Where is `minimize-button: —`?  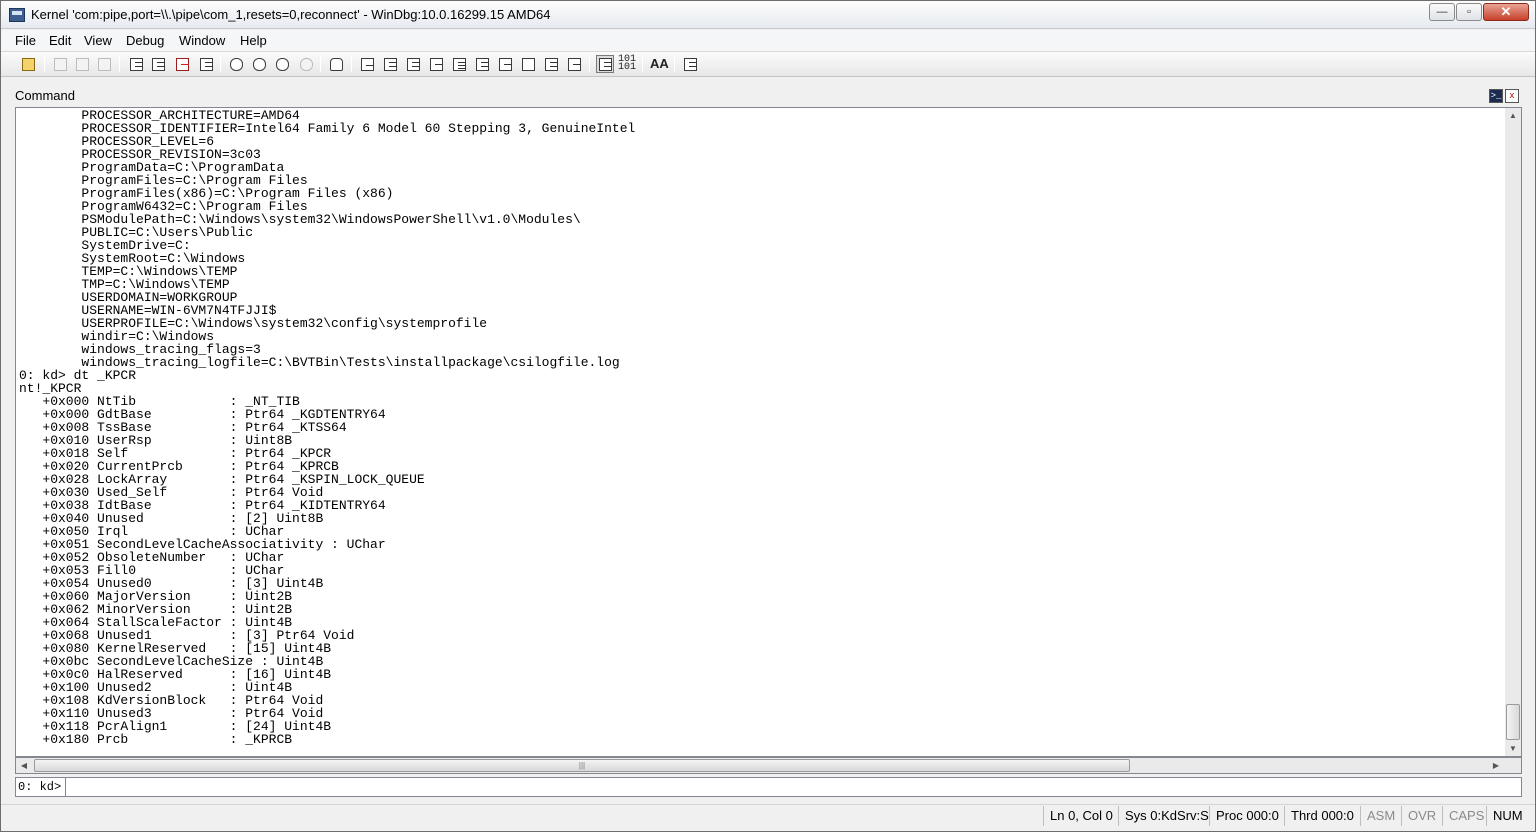
minimize-button: — is located at coordinates (1442, 12).